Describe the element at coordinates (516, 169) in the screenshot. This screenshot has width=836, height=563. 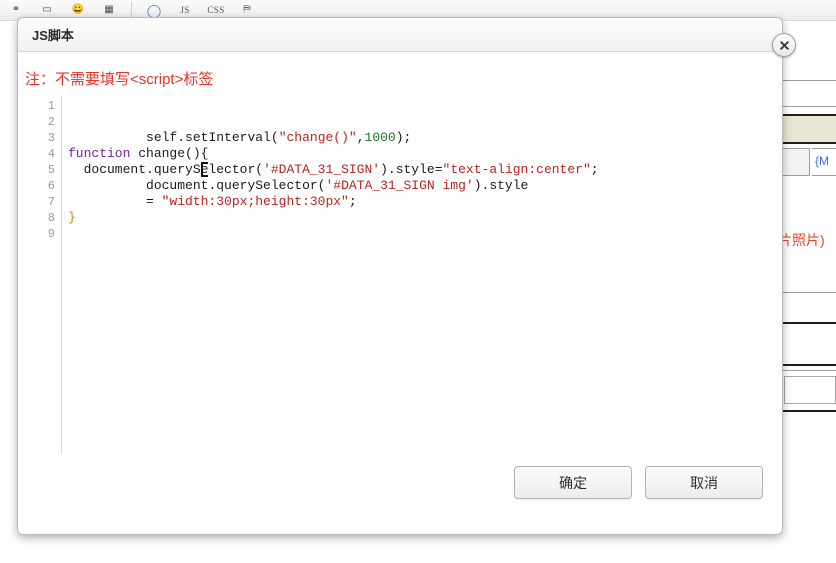
I see `code-token: "text-align:center"` at that location.